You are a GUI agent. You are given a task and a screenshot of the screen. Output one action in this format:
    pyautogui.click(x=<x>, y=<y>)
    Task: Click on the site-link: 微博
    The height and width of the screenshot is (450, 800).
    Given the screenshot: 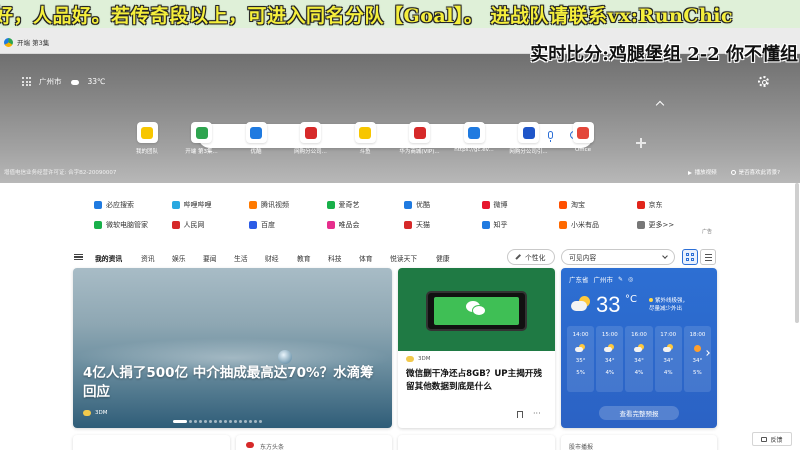 What is the action you would take?
    pyautogui.click(x=494, y=205)
    